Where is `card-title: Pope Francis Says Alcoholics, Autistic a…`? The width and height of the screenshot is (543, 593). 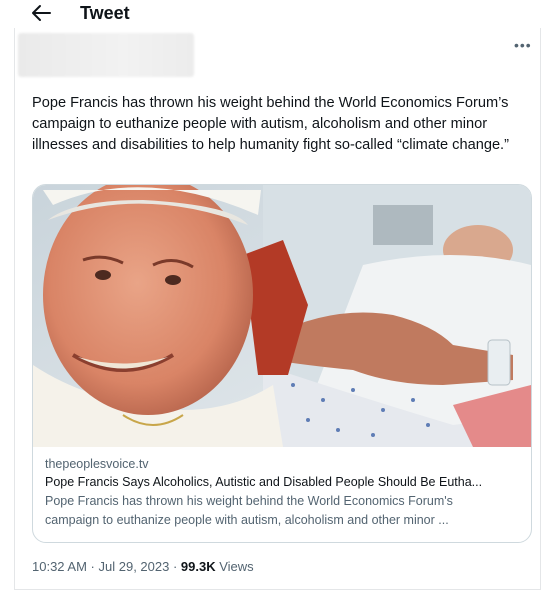 card-title: Pope Francis Says Alcoholics, Autistic a… is located at coordinates (285, 482).